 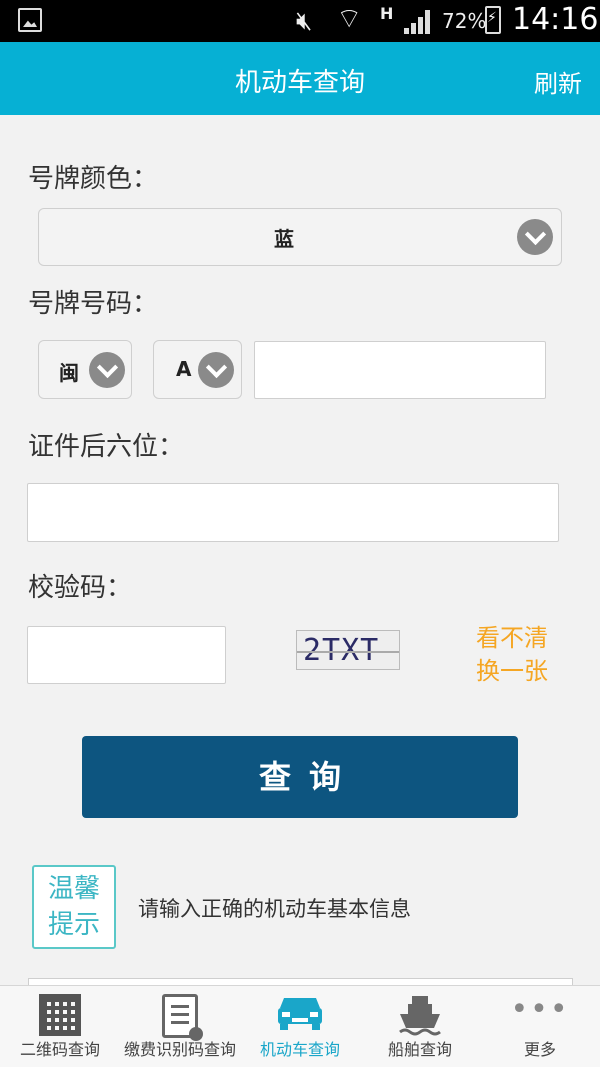 What do you see at coordinates (85, 369) in the screenshot?
I see `province-select: 闽` at bounding box center [85, 369].